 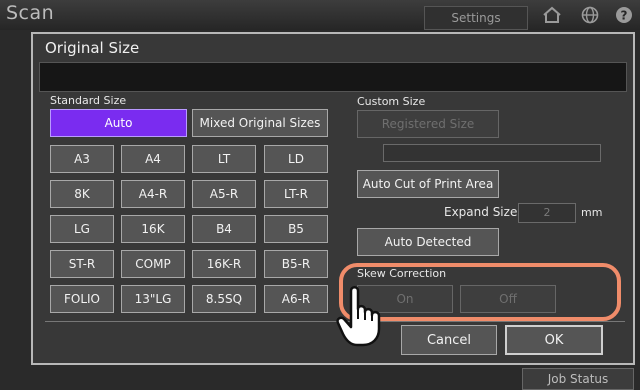 I want to click on size-button-lt: LT, so click(x=224, y=159).